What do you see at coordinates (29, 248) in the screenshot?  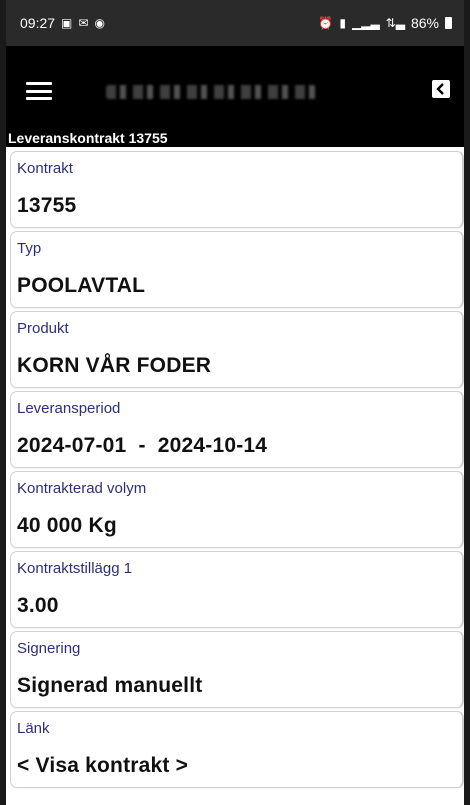 I see `field-label: Typ` at bounding box center [29, 248].